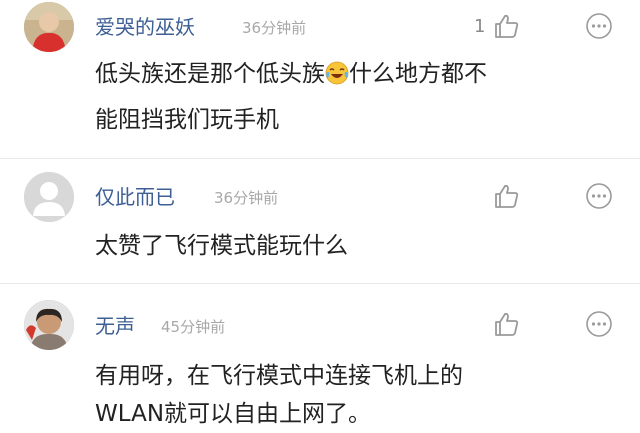  What do you see at coordinates (210, 74) in the screenshot?
I see `comment-text-line: 低头族还是那个低头族` at bounding box center [210, 74].